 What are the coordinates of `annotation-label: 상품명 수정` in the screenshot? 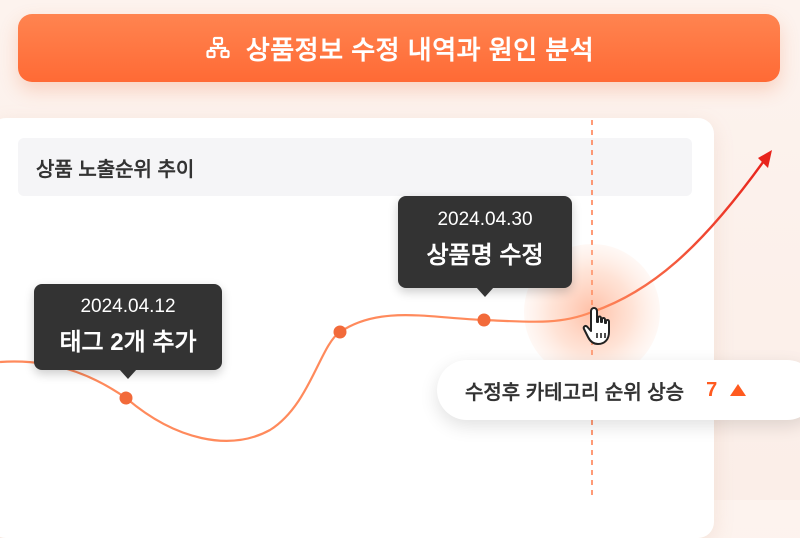 It's located at (485, 255).